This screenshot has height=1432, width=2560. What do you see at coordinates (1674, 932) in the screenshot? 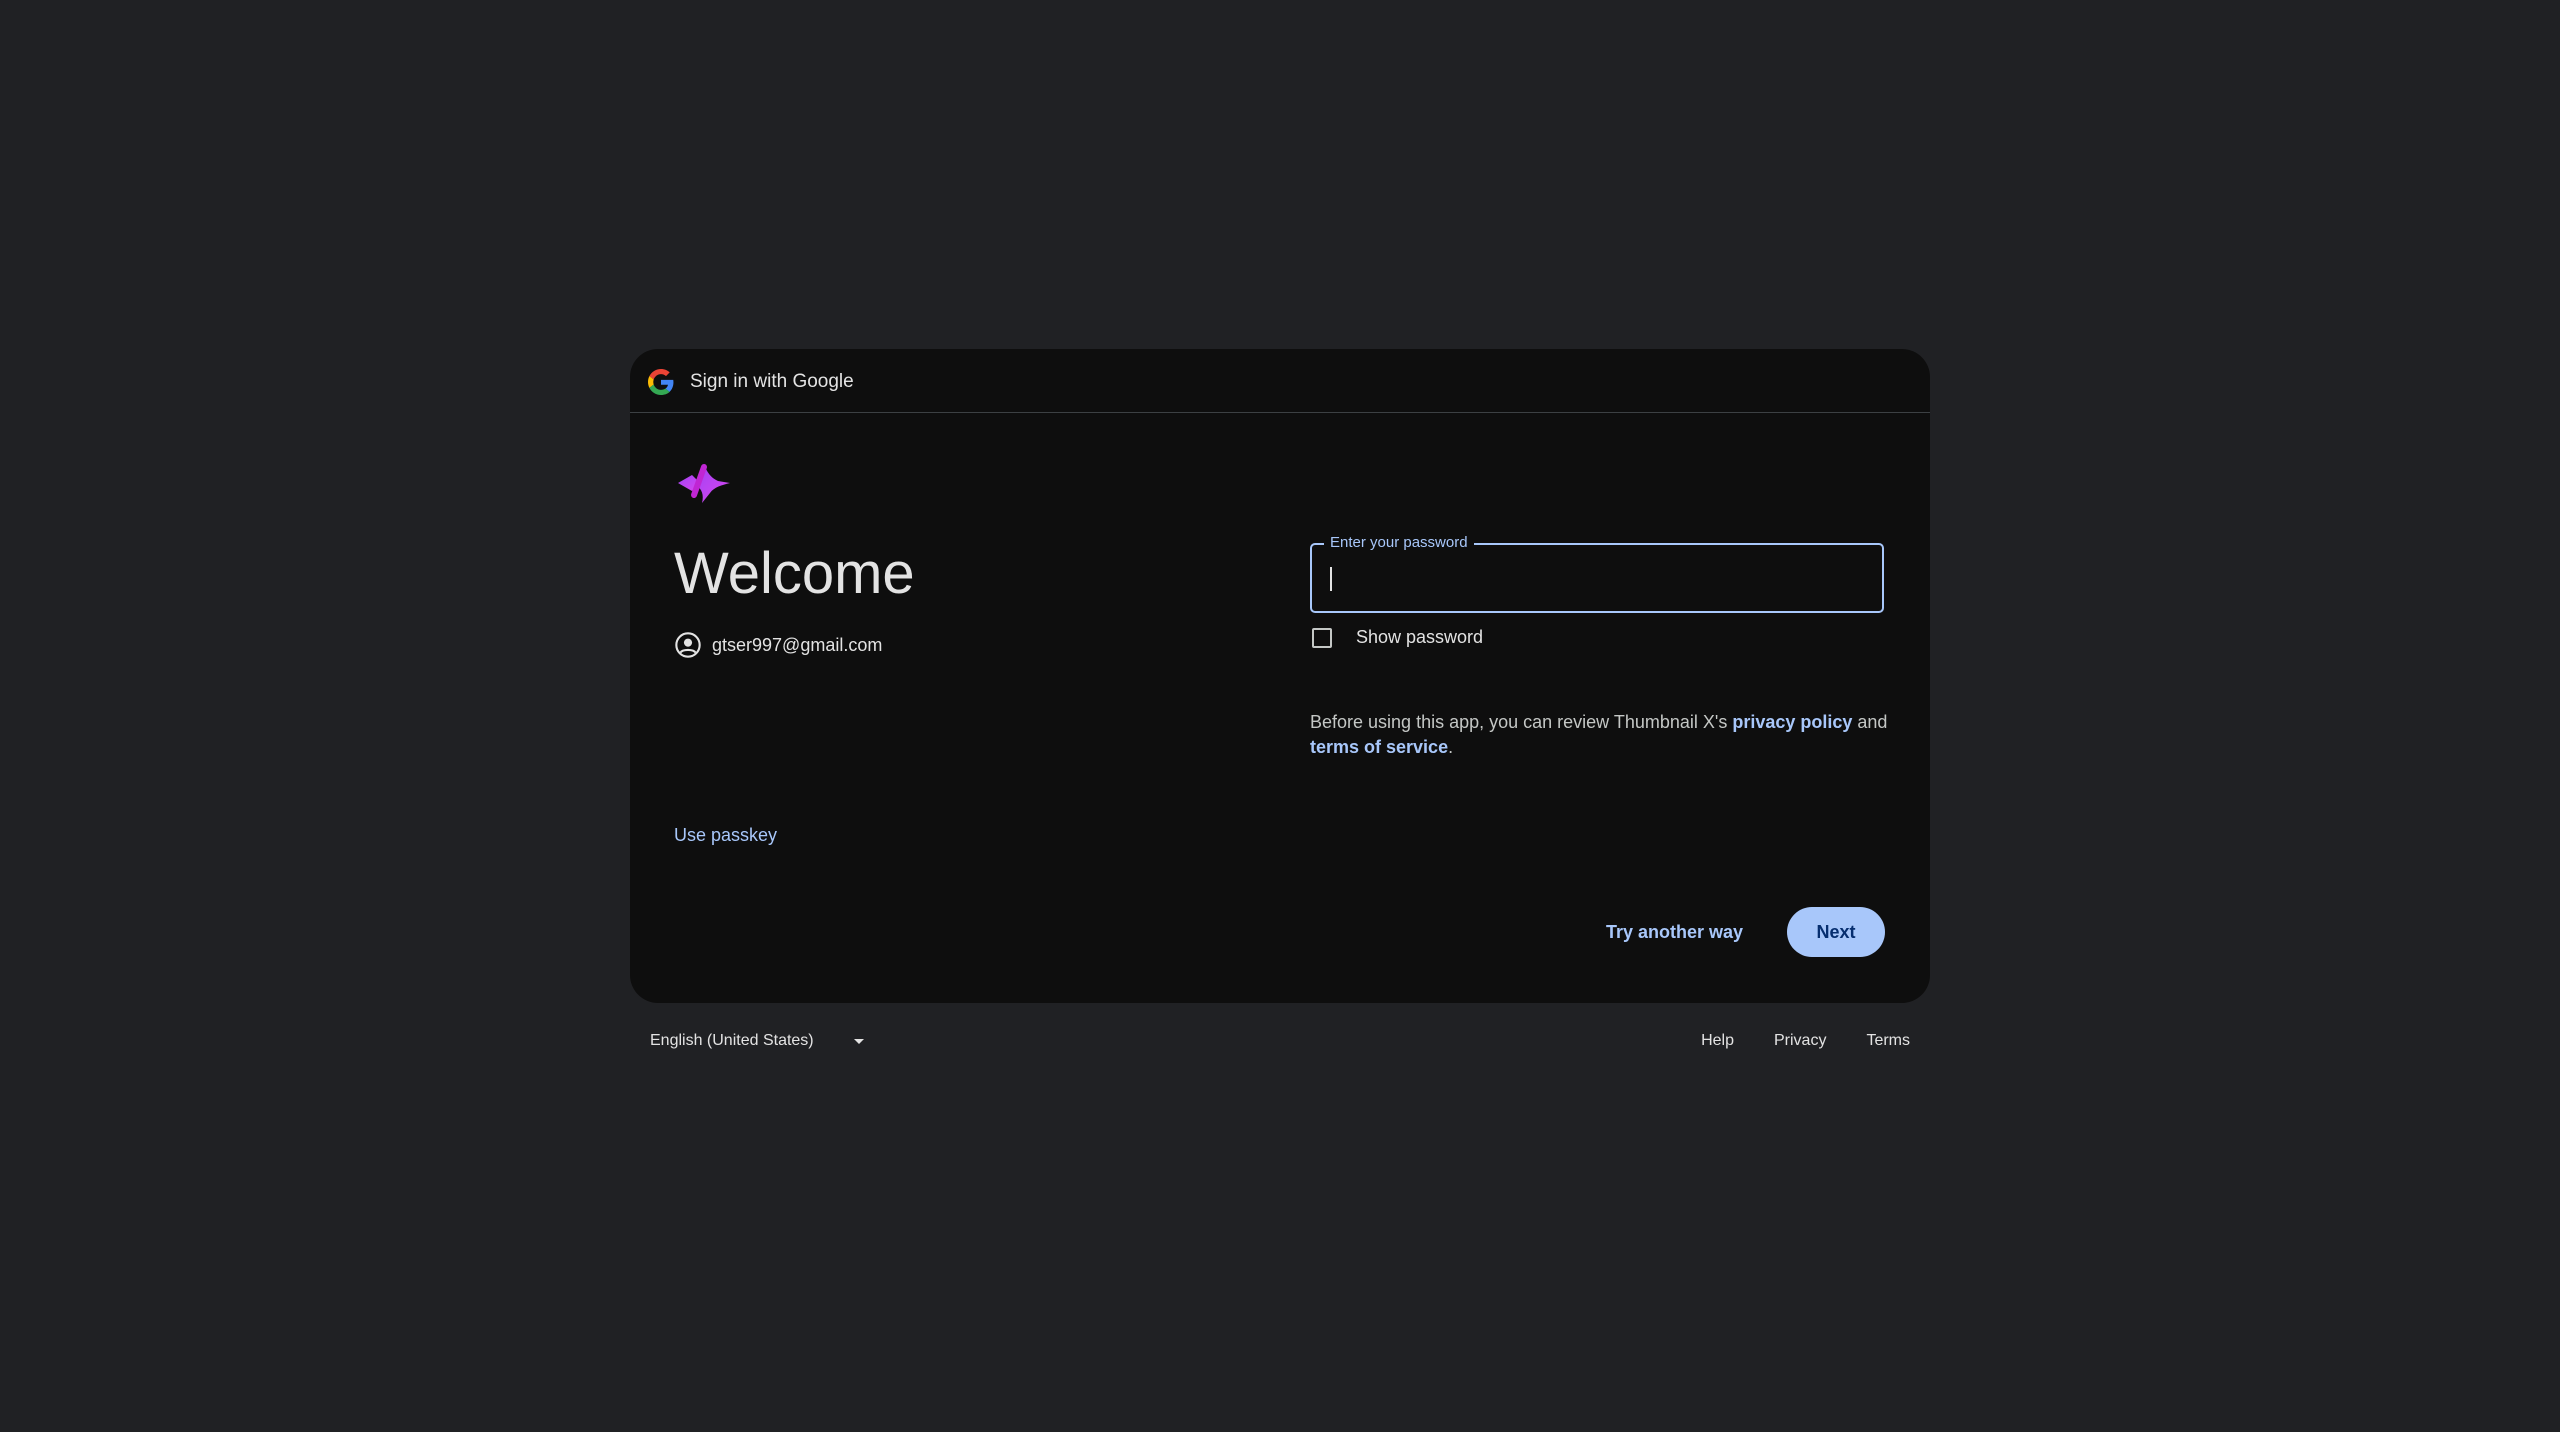
I see `try-another-way-button: Try another way` at bounding box center [1674, 932].